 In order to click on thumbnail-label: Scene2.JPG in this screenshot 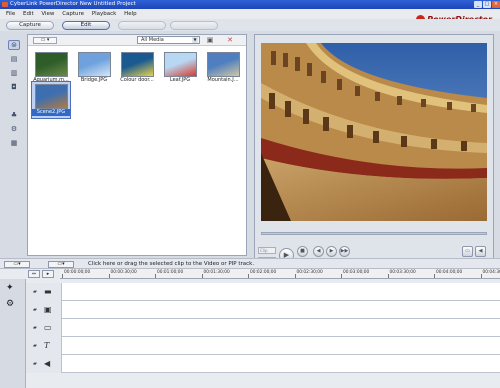, I will do `click(51, 112)`.